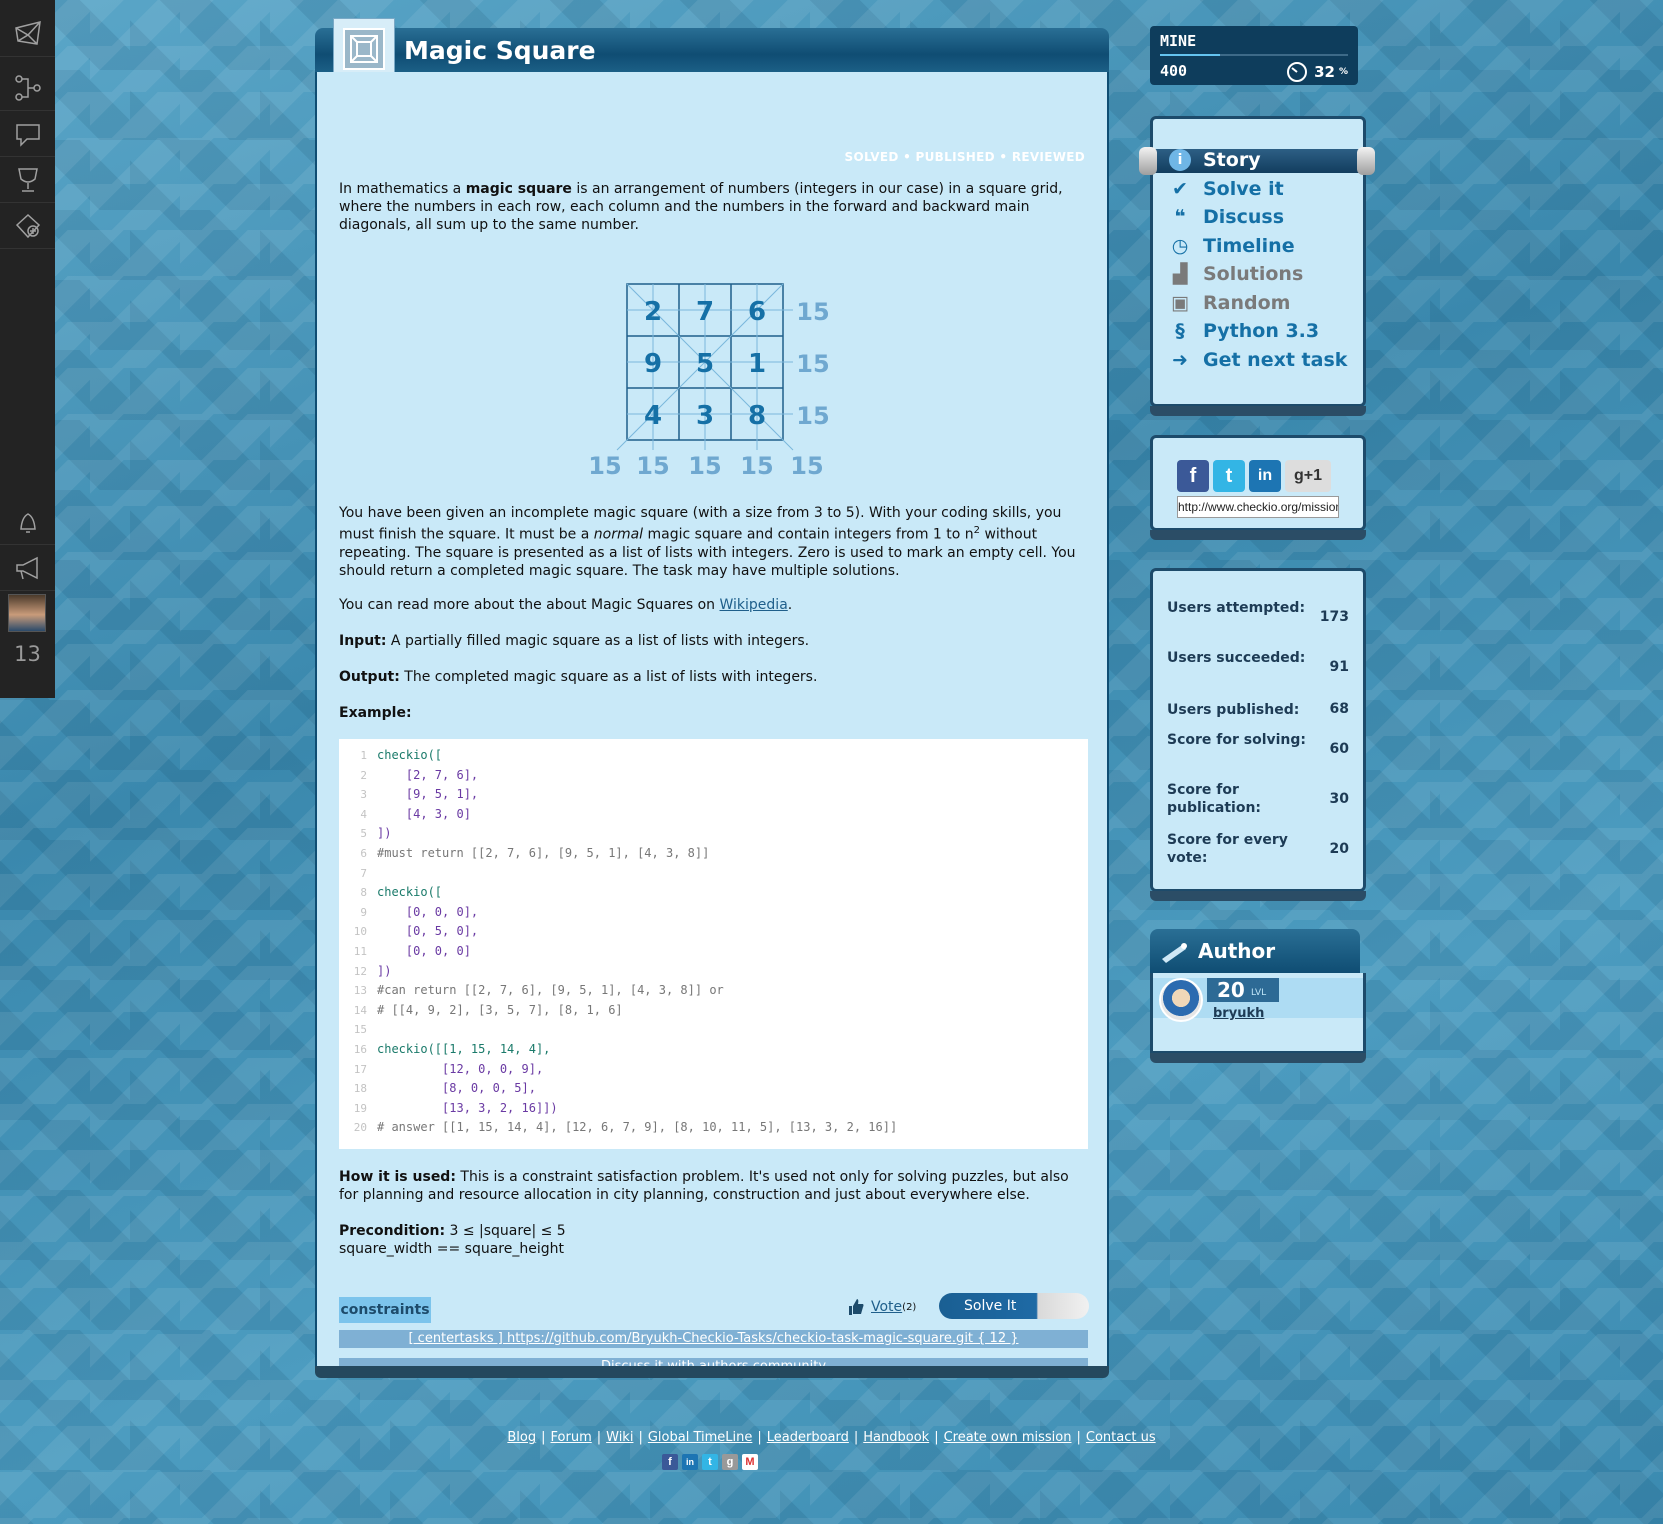 The height and width of the screenshot is (1524, 1663). What do you see at coordinates (757, 364) in the screenshot?
I see `cell-1-2: 1` at bounding box center [757, 364].